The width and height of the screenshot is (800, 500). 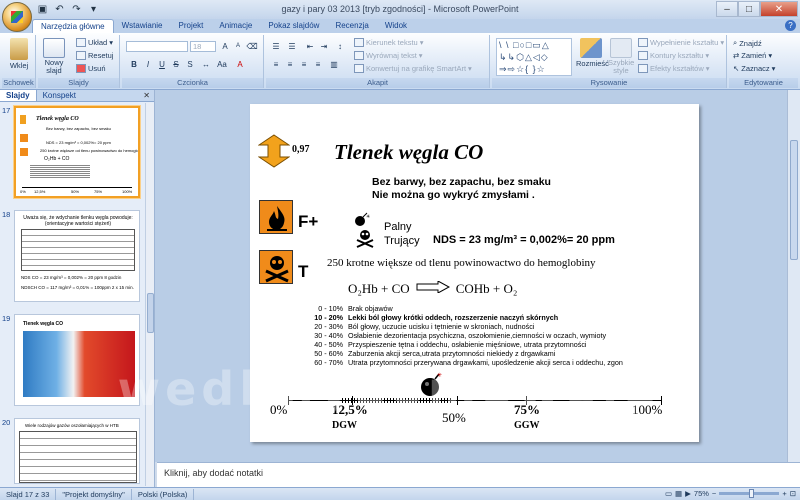 I want to click on notes-pane: Kliknij, aby dodać notatki, so click(x=478, y=474).